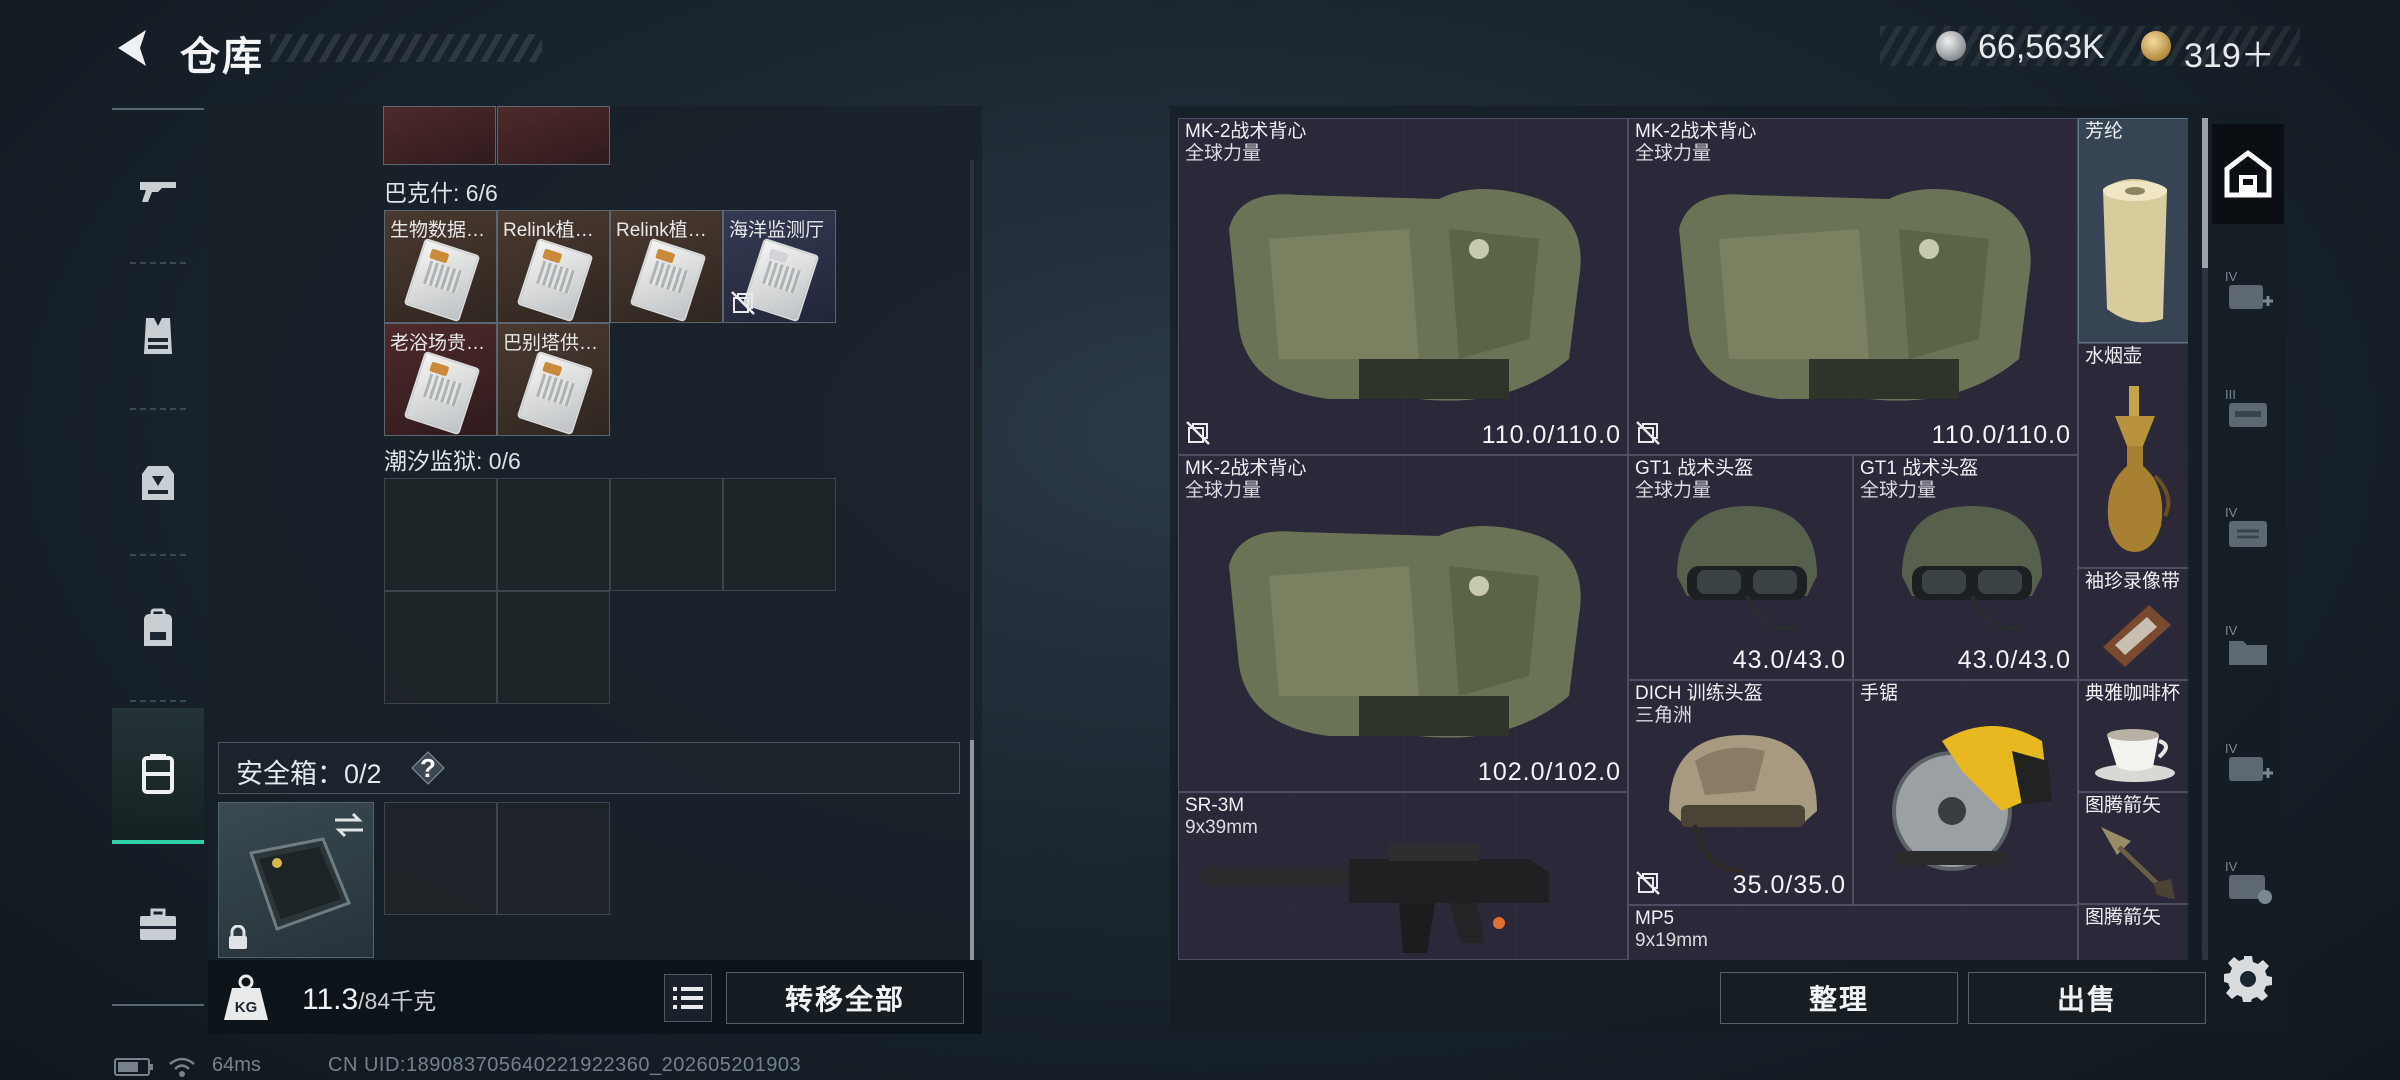  I want to click on weight-value: 11.3/84千克, so click(369, 999).